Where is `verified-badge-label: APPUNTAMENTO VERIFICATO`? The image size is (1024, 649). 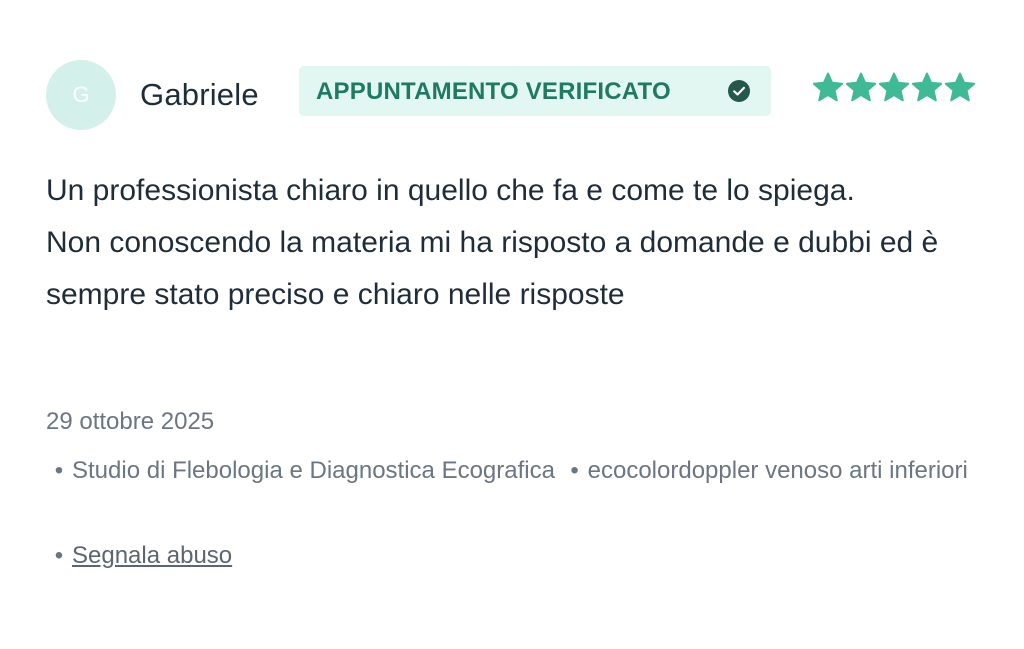
verified-badge-label: APPUNTAMENTO VERIFICATO is located at coordinates (493, 91).